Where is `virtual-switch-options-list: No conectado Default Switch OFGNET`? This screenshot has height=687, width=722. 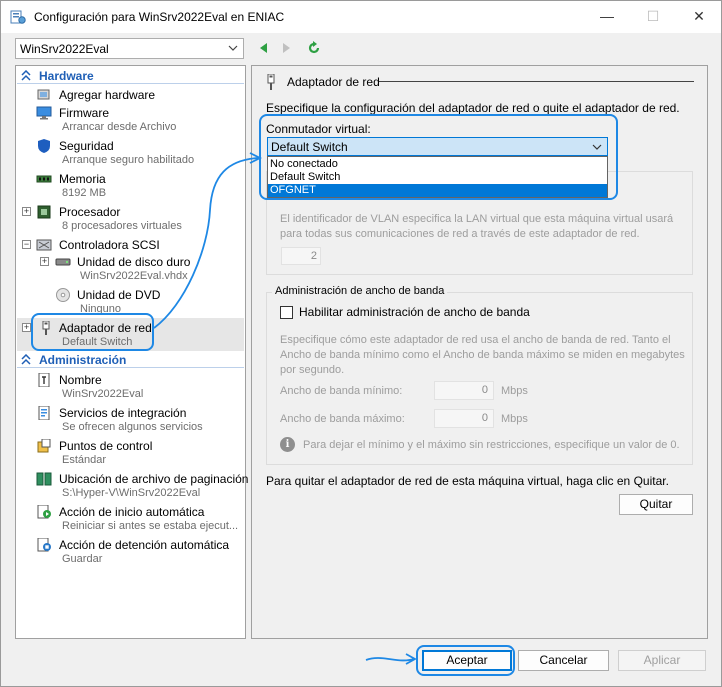 virtual-switch-options-list: No conectado Default Switch OFGNET is located at coordinates (437, 177).